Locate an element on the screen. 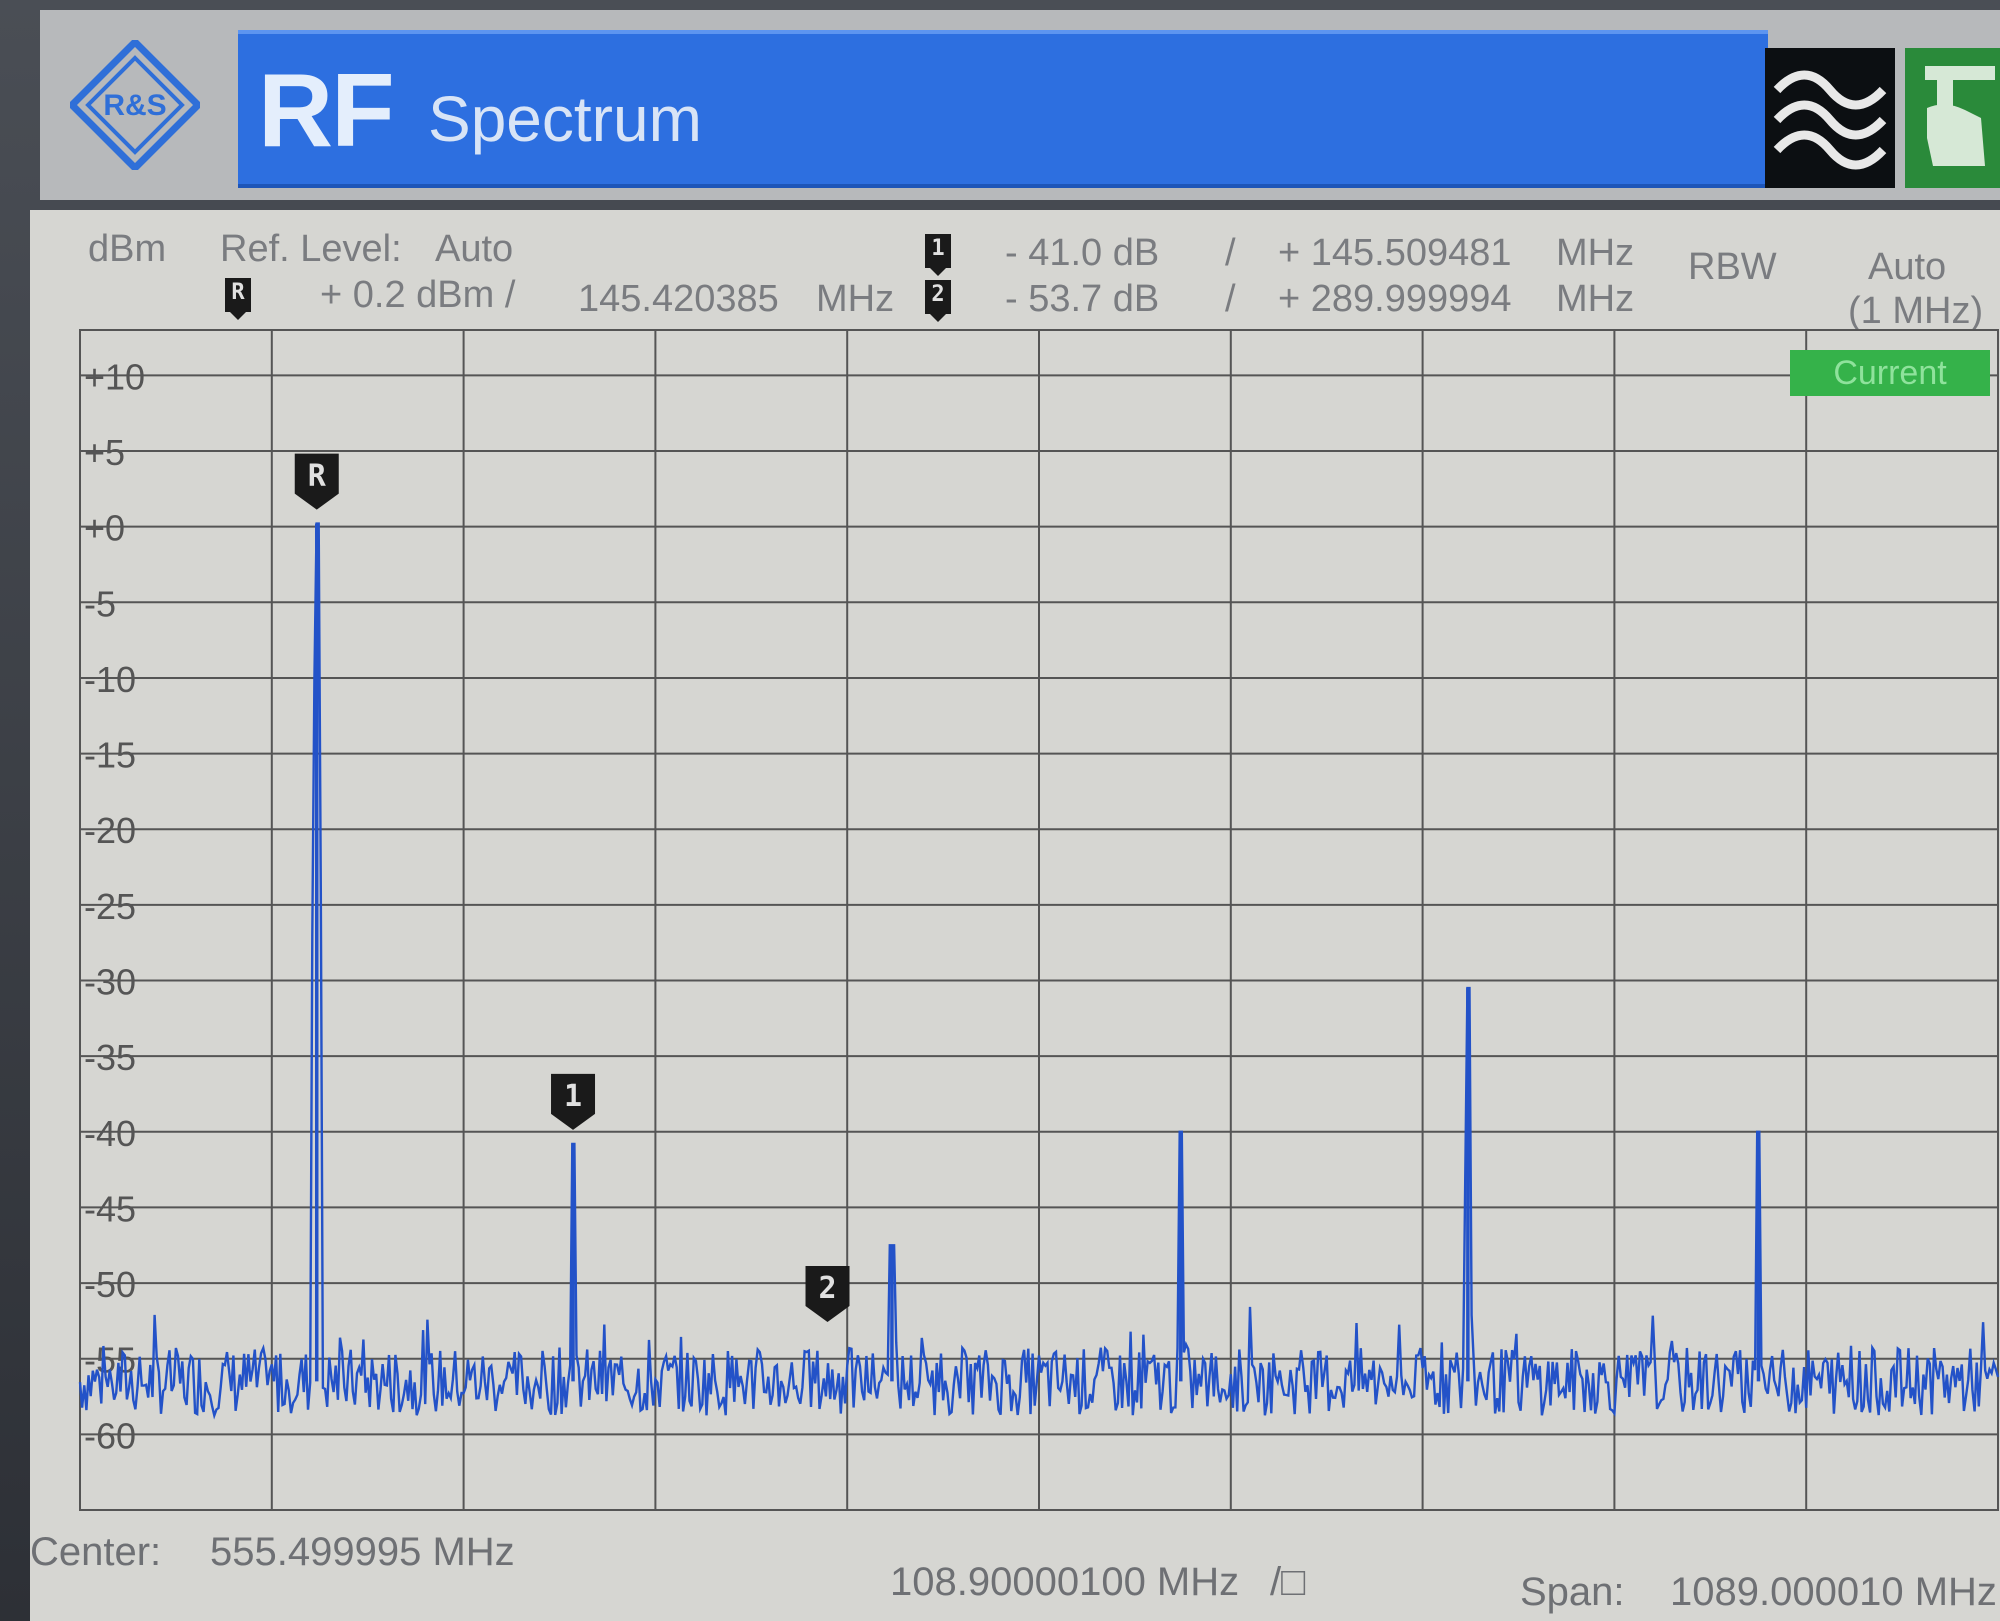 The height and width of the screenshot is (1621, 2000). y-tick-label: -20 is located at coordinates (110, 830).